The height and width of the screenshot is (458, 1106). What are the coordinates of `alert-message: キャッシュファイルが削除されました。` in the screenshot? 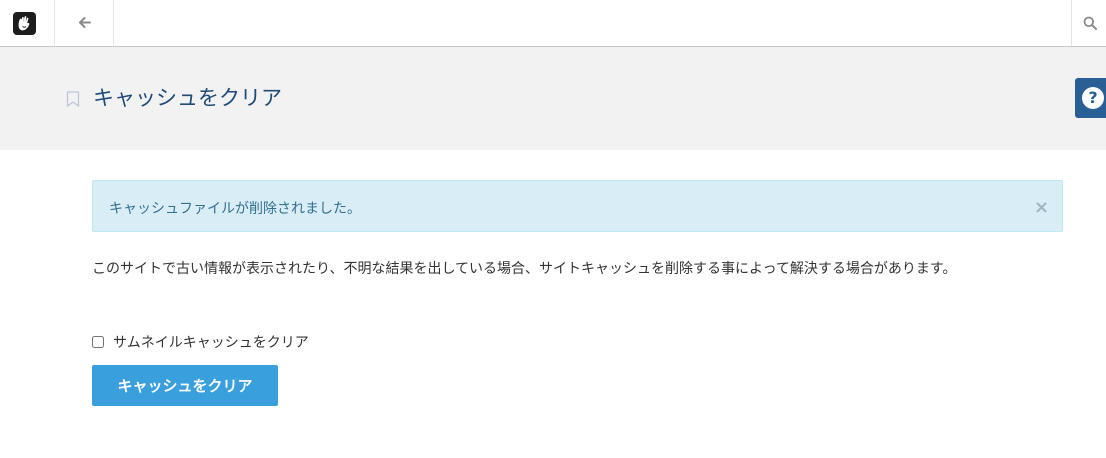 It's located at (235, 209).